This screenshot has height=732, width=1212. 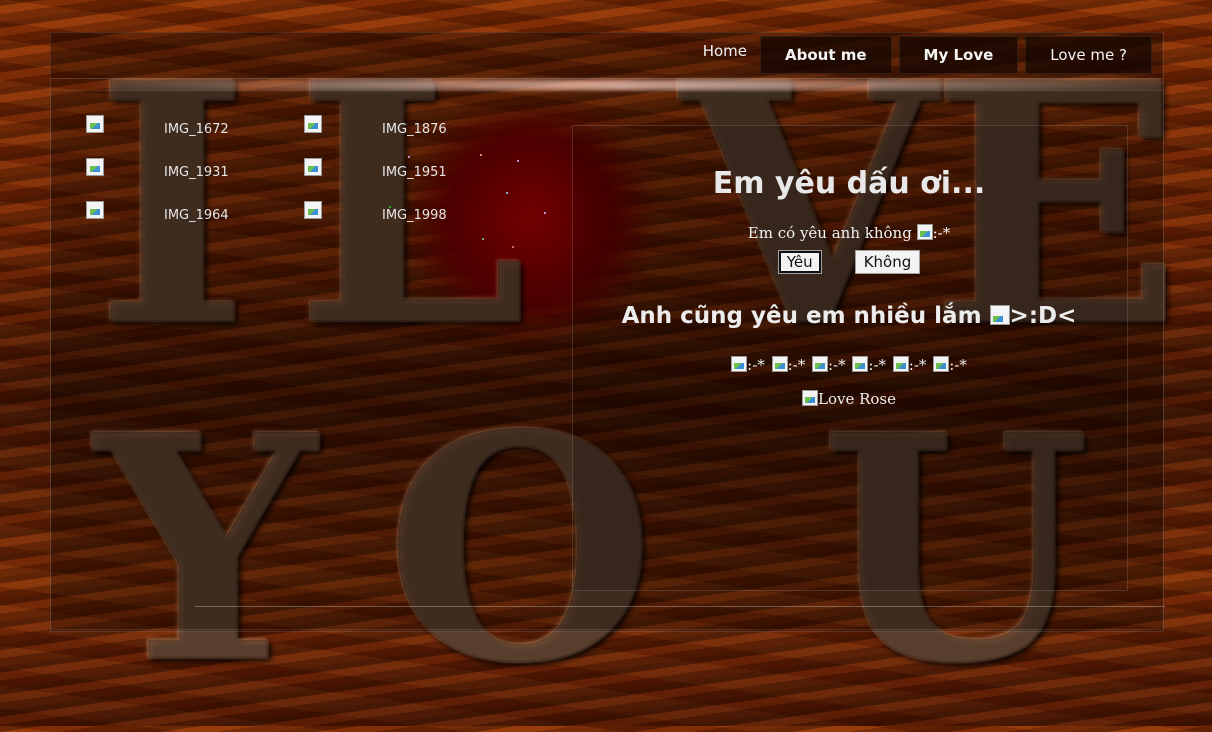 I want to click on gallery-item: IMG_1931, so click(x=186, y=173).